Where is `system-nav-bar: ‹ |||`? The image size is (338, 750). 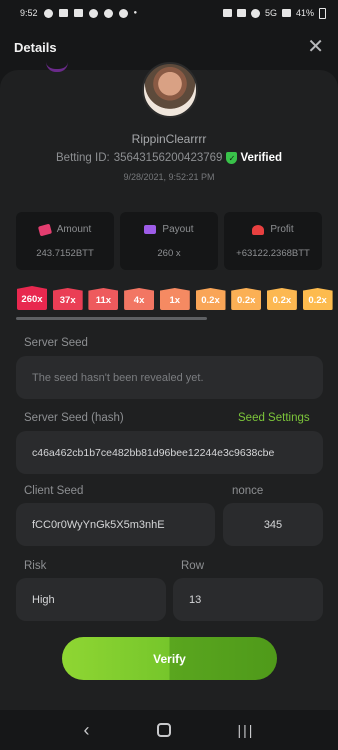
system-nav-bar: ‹ ||| is located at coordinates (169, 730).